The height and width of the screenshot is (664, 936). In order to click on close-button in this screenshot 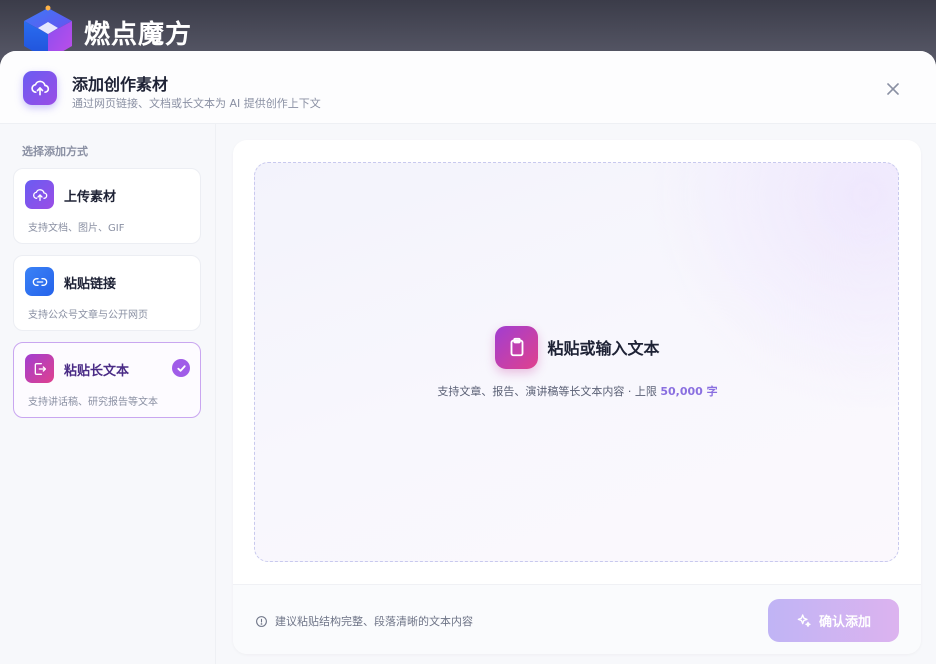, I will do `click(893, 89)`.